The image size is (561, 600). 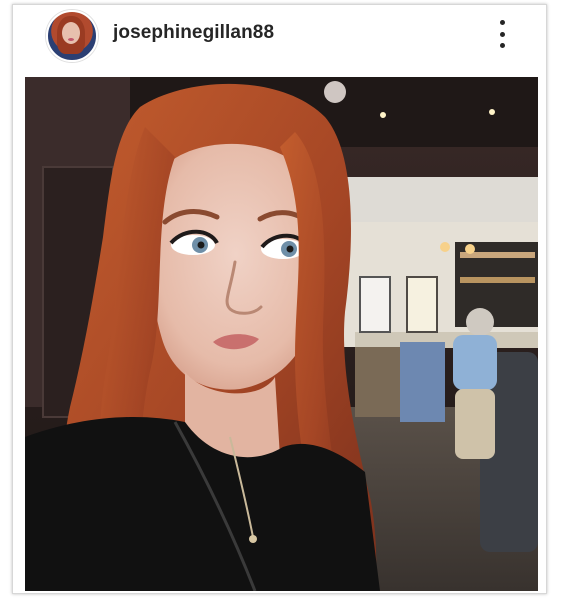 I want to click on more-options-vertical-icon, so click(x=502, y=34).